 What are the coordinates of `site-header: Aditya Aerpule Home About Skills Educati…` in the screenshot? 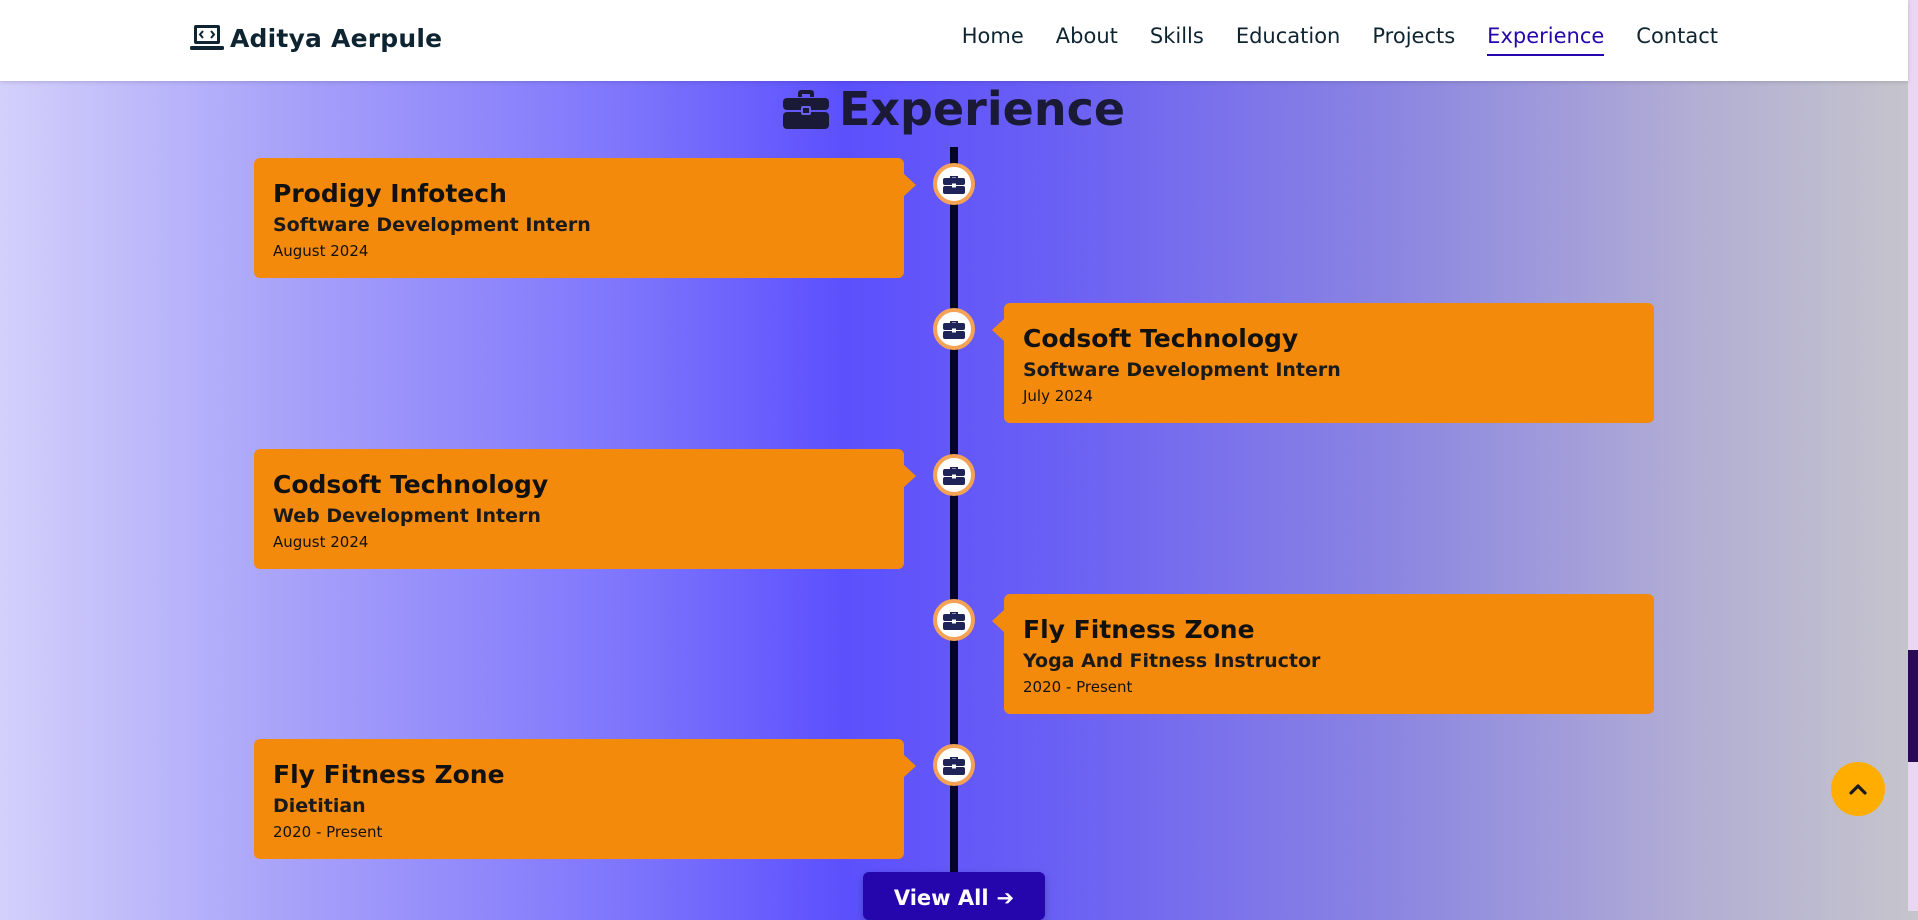 It's located at (954, 40).